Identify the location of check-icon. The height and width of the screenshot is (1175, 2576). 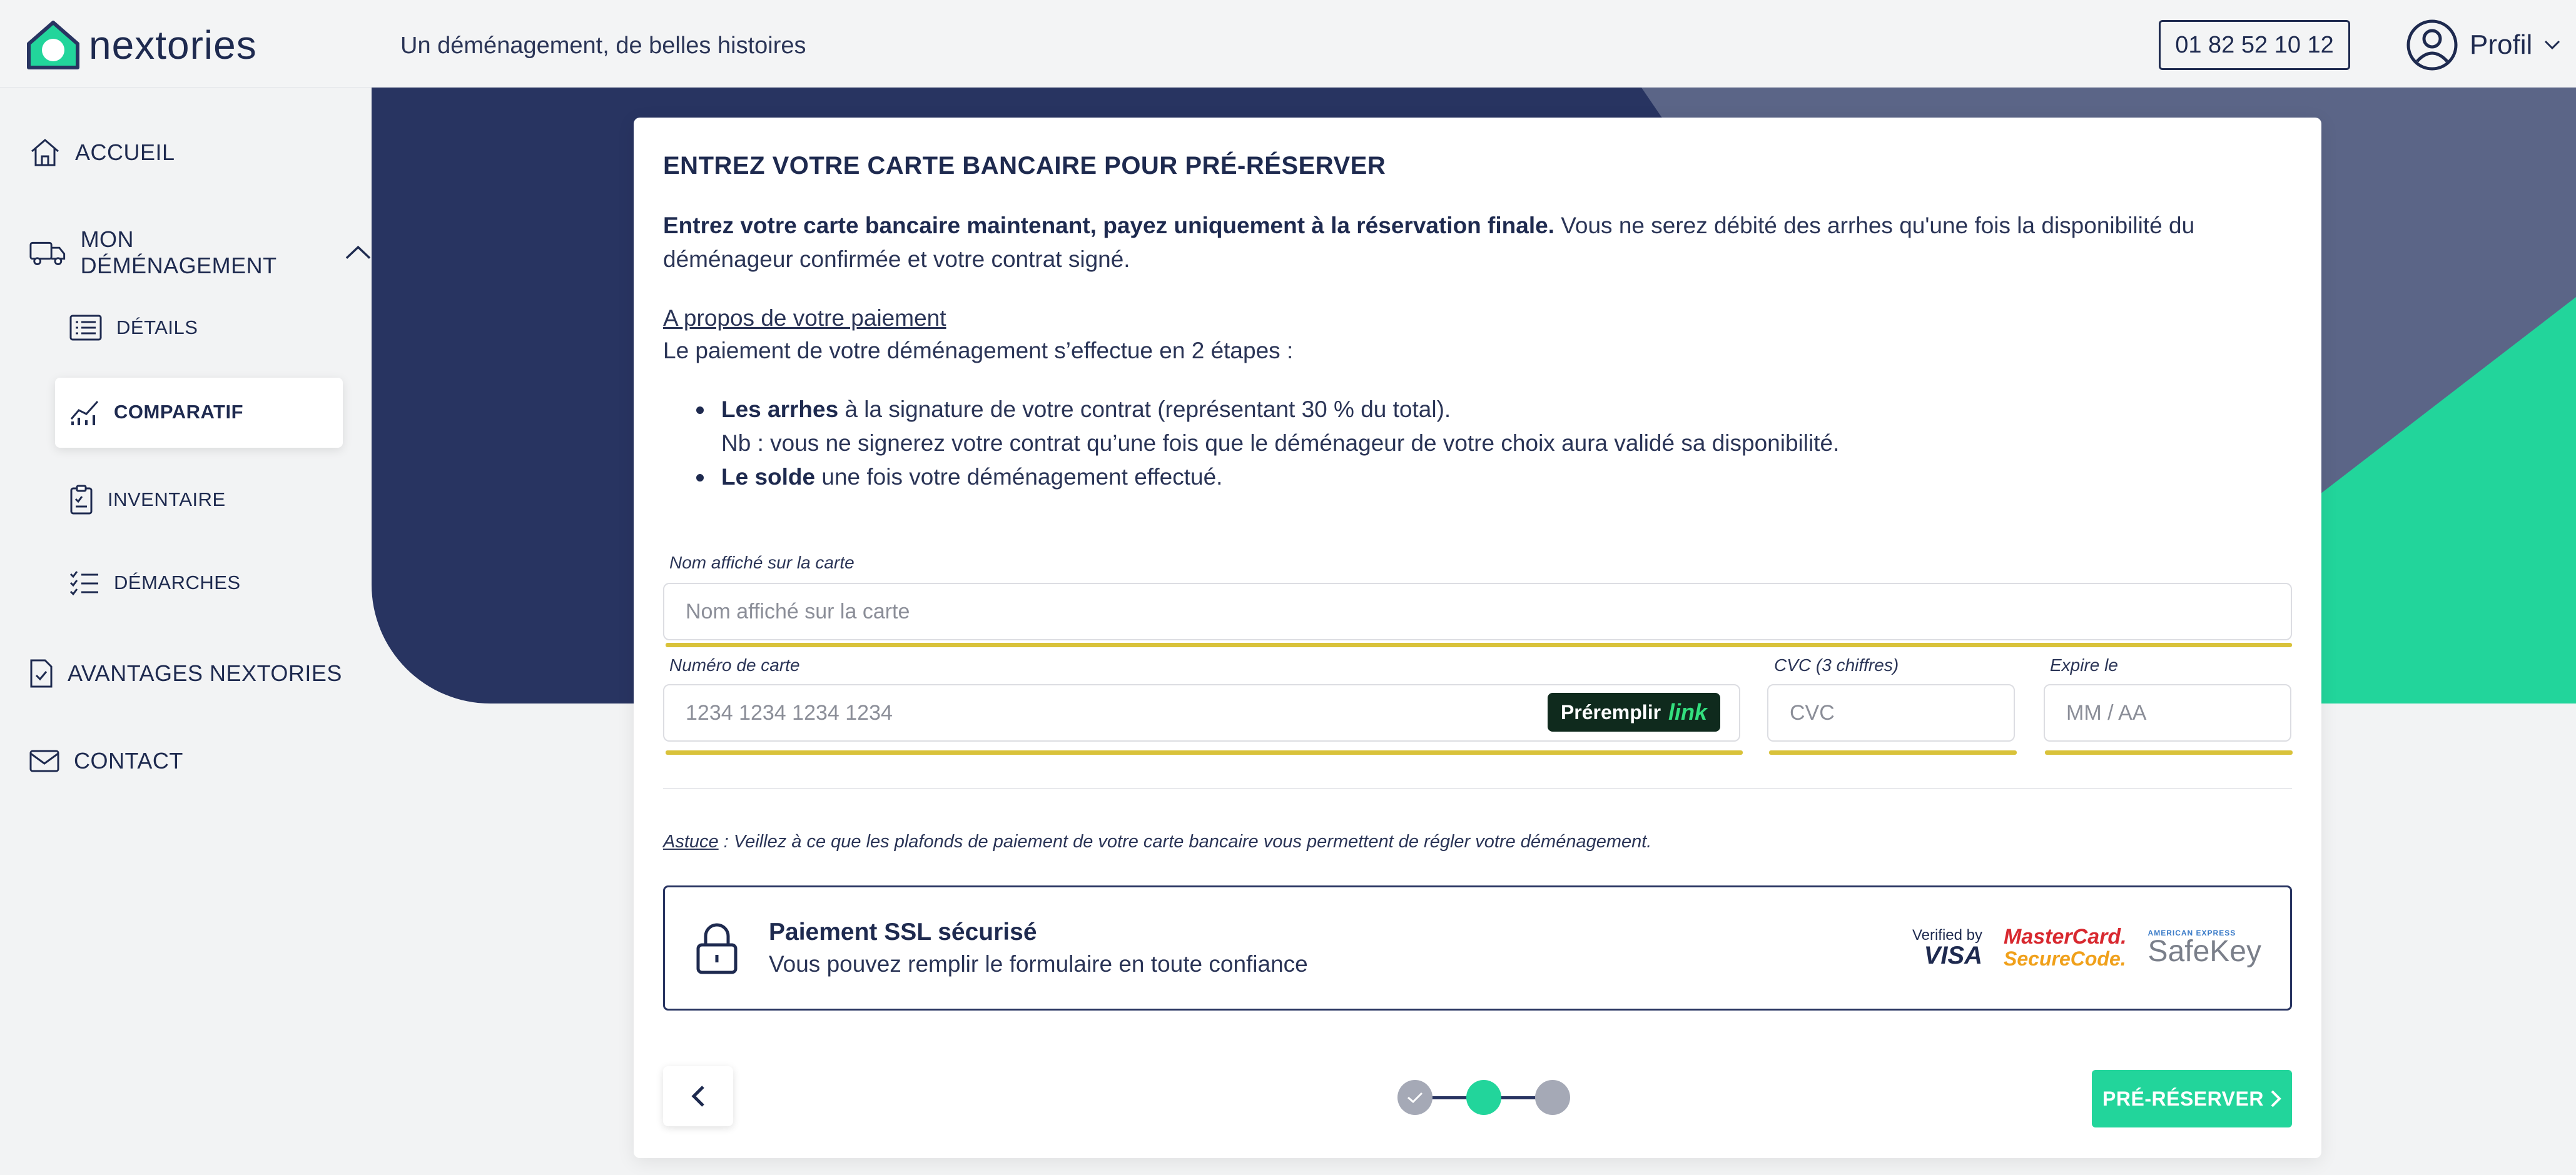
(1415, 1098).